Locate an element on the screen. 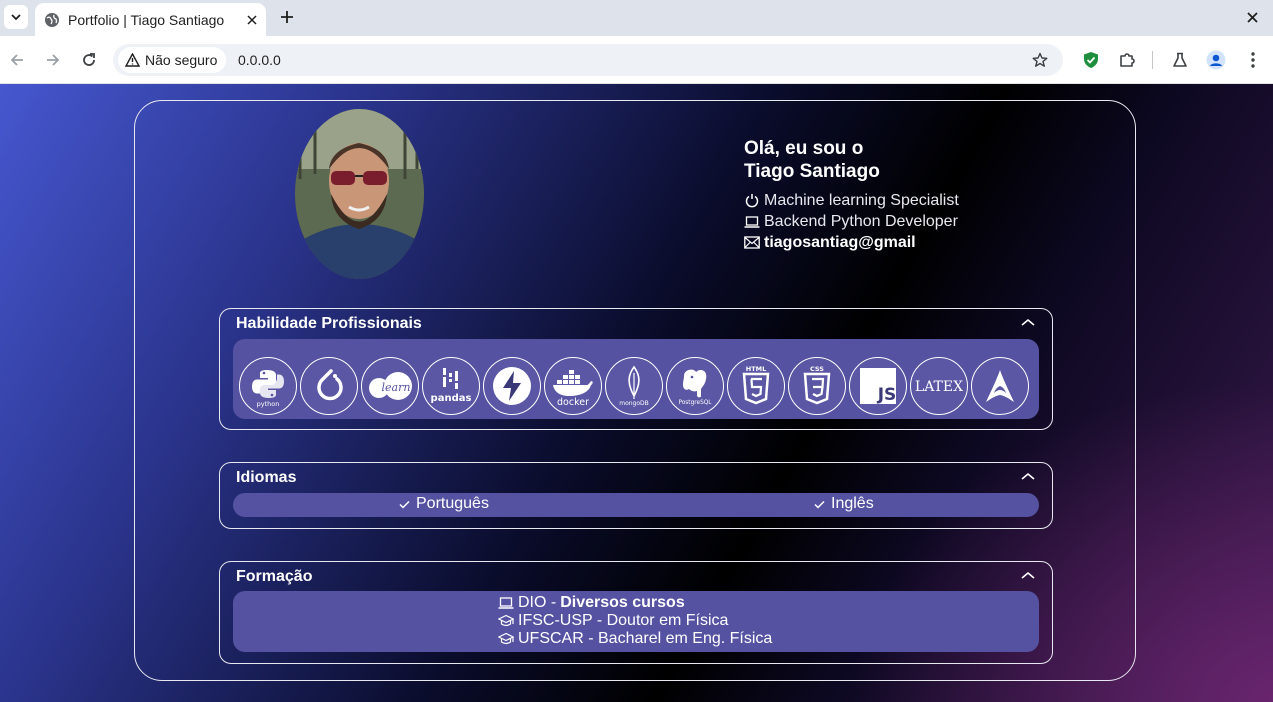  globe-icon is located at coordinates (52, 20).